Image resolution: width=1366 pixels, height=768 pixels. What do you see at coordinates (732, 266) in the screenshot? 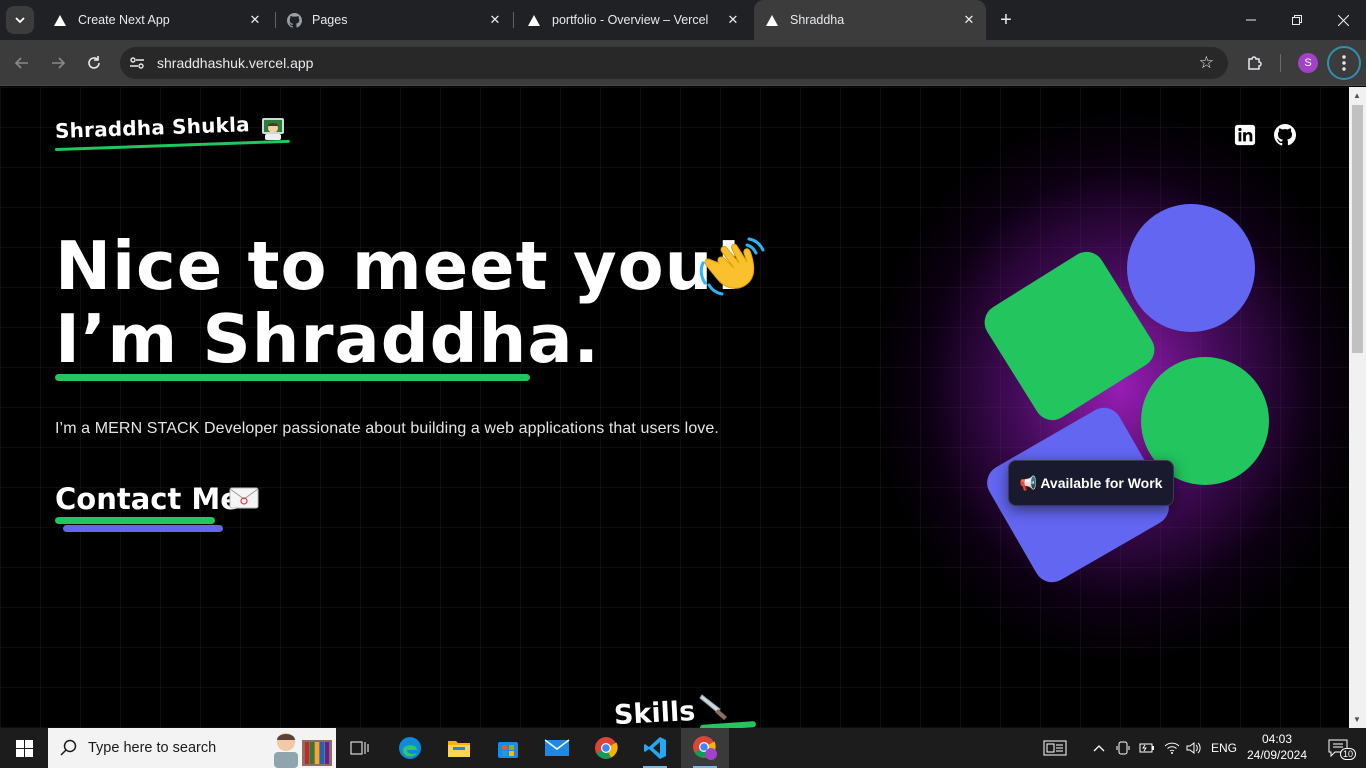
I see `waving-hand-icon` at bounding box center [732, 266].